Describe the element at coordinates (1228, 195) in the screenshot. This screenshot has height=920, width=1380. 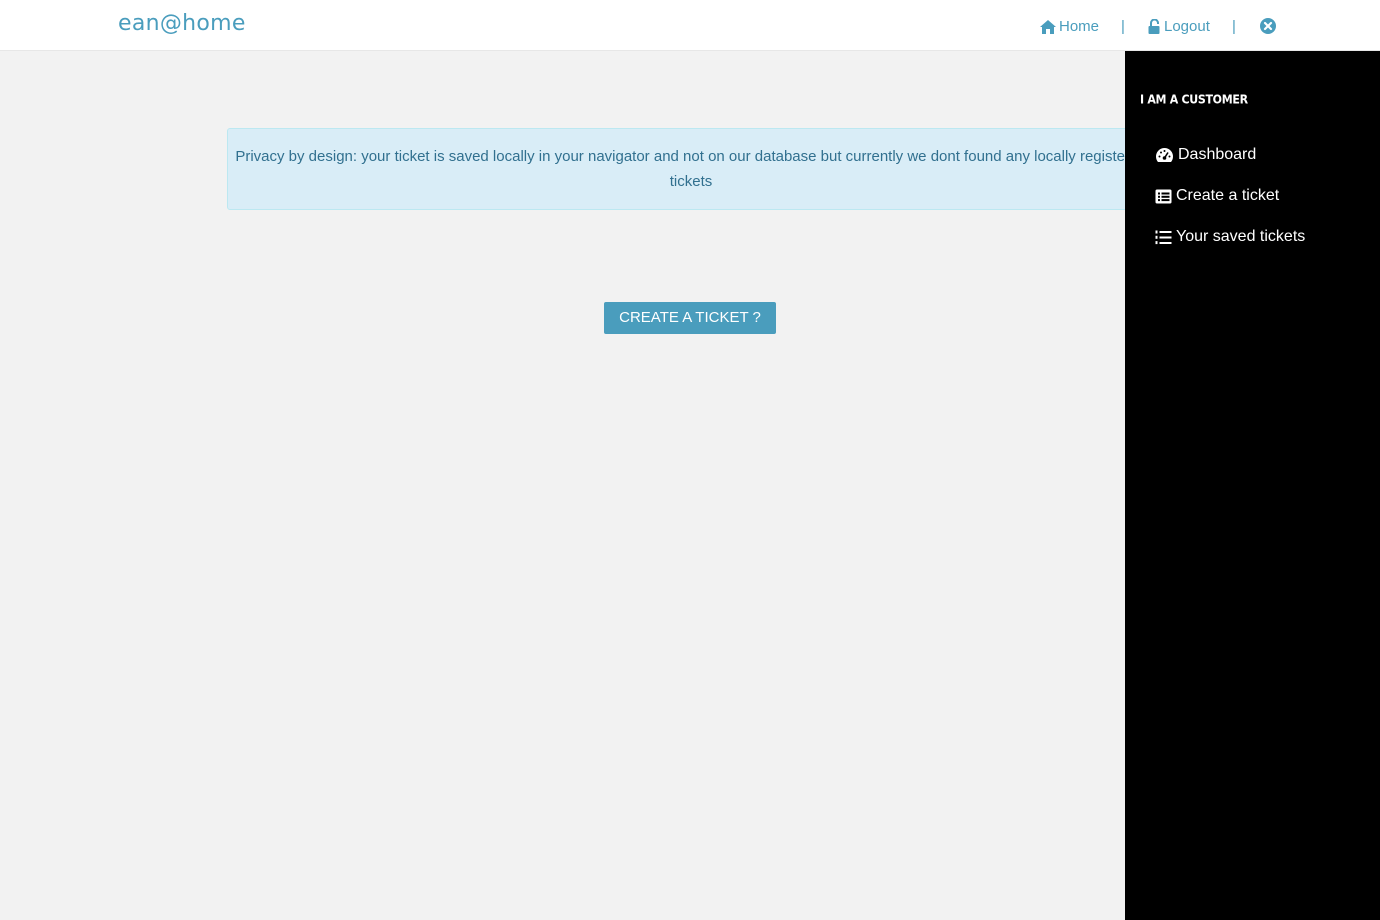
I see `sidebar-item-label: Create a ticket` at that location.